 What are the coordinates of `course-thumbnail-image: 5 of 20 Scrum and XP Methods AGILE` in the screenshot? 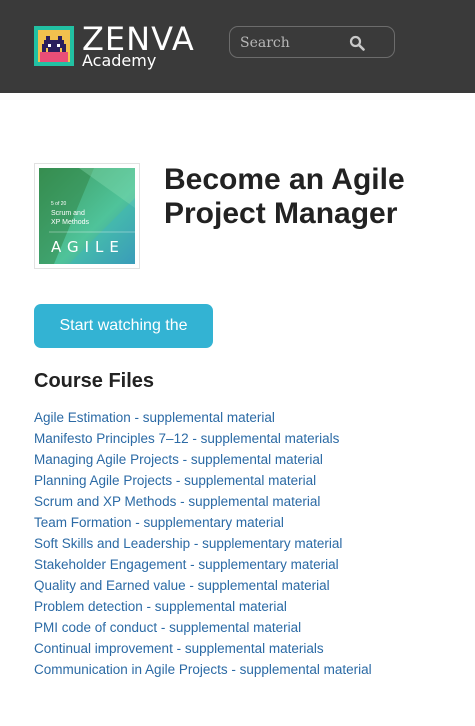 It's located at (87, 216).